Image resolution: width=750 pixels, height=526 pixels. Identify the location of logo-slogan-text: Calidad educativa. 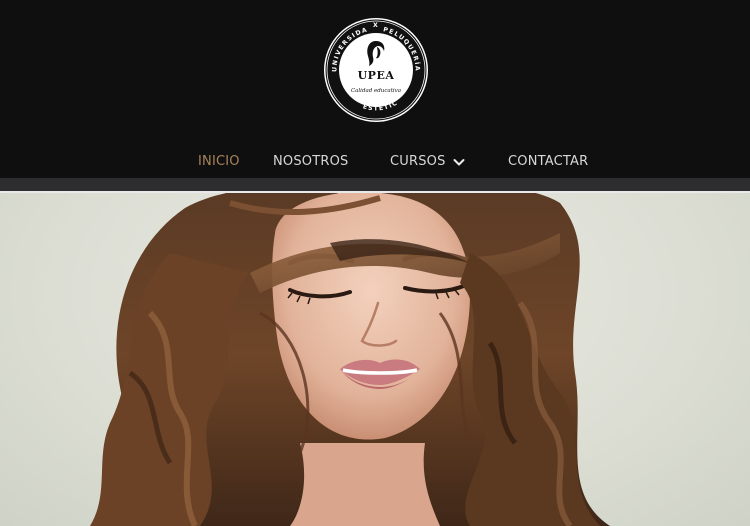
(376, 91).